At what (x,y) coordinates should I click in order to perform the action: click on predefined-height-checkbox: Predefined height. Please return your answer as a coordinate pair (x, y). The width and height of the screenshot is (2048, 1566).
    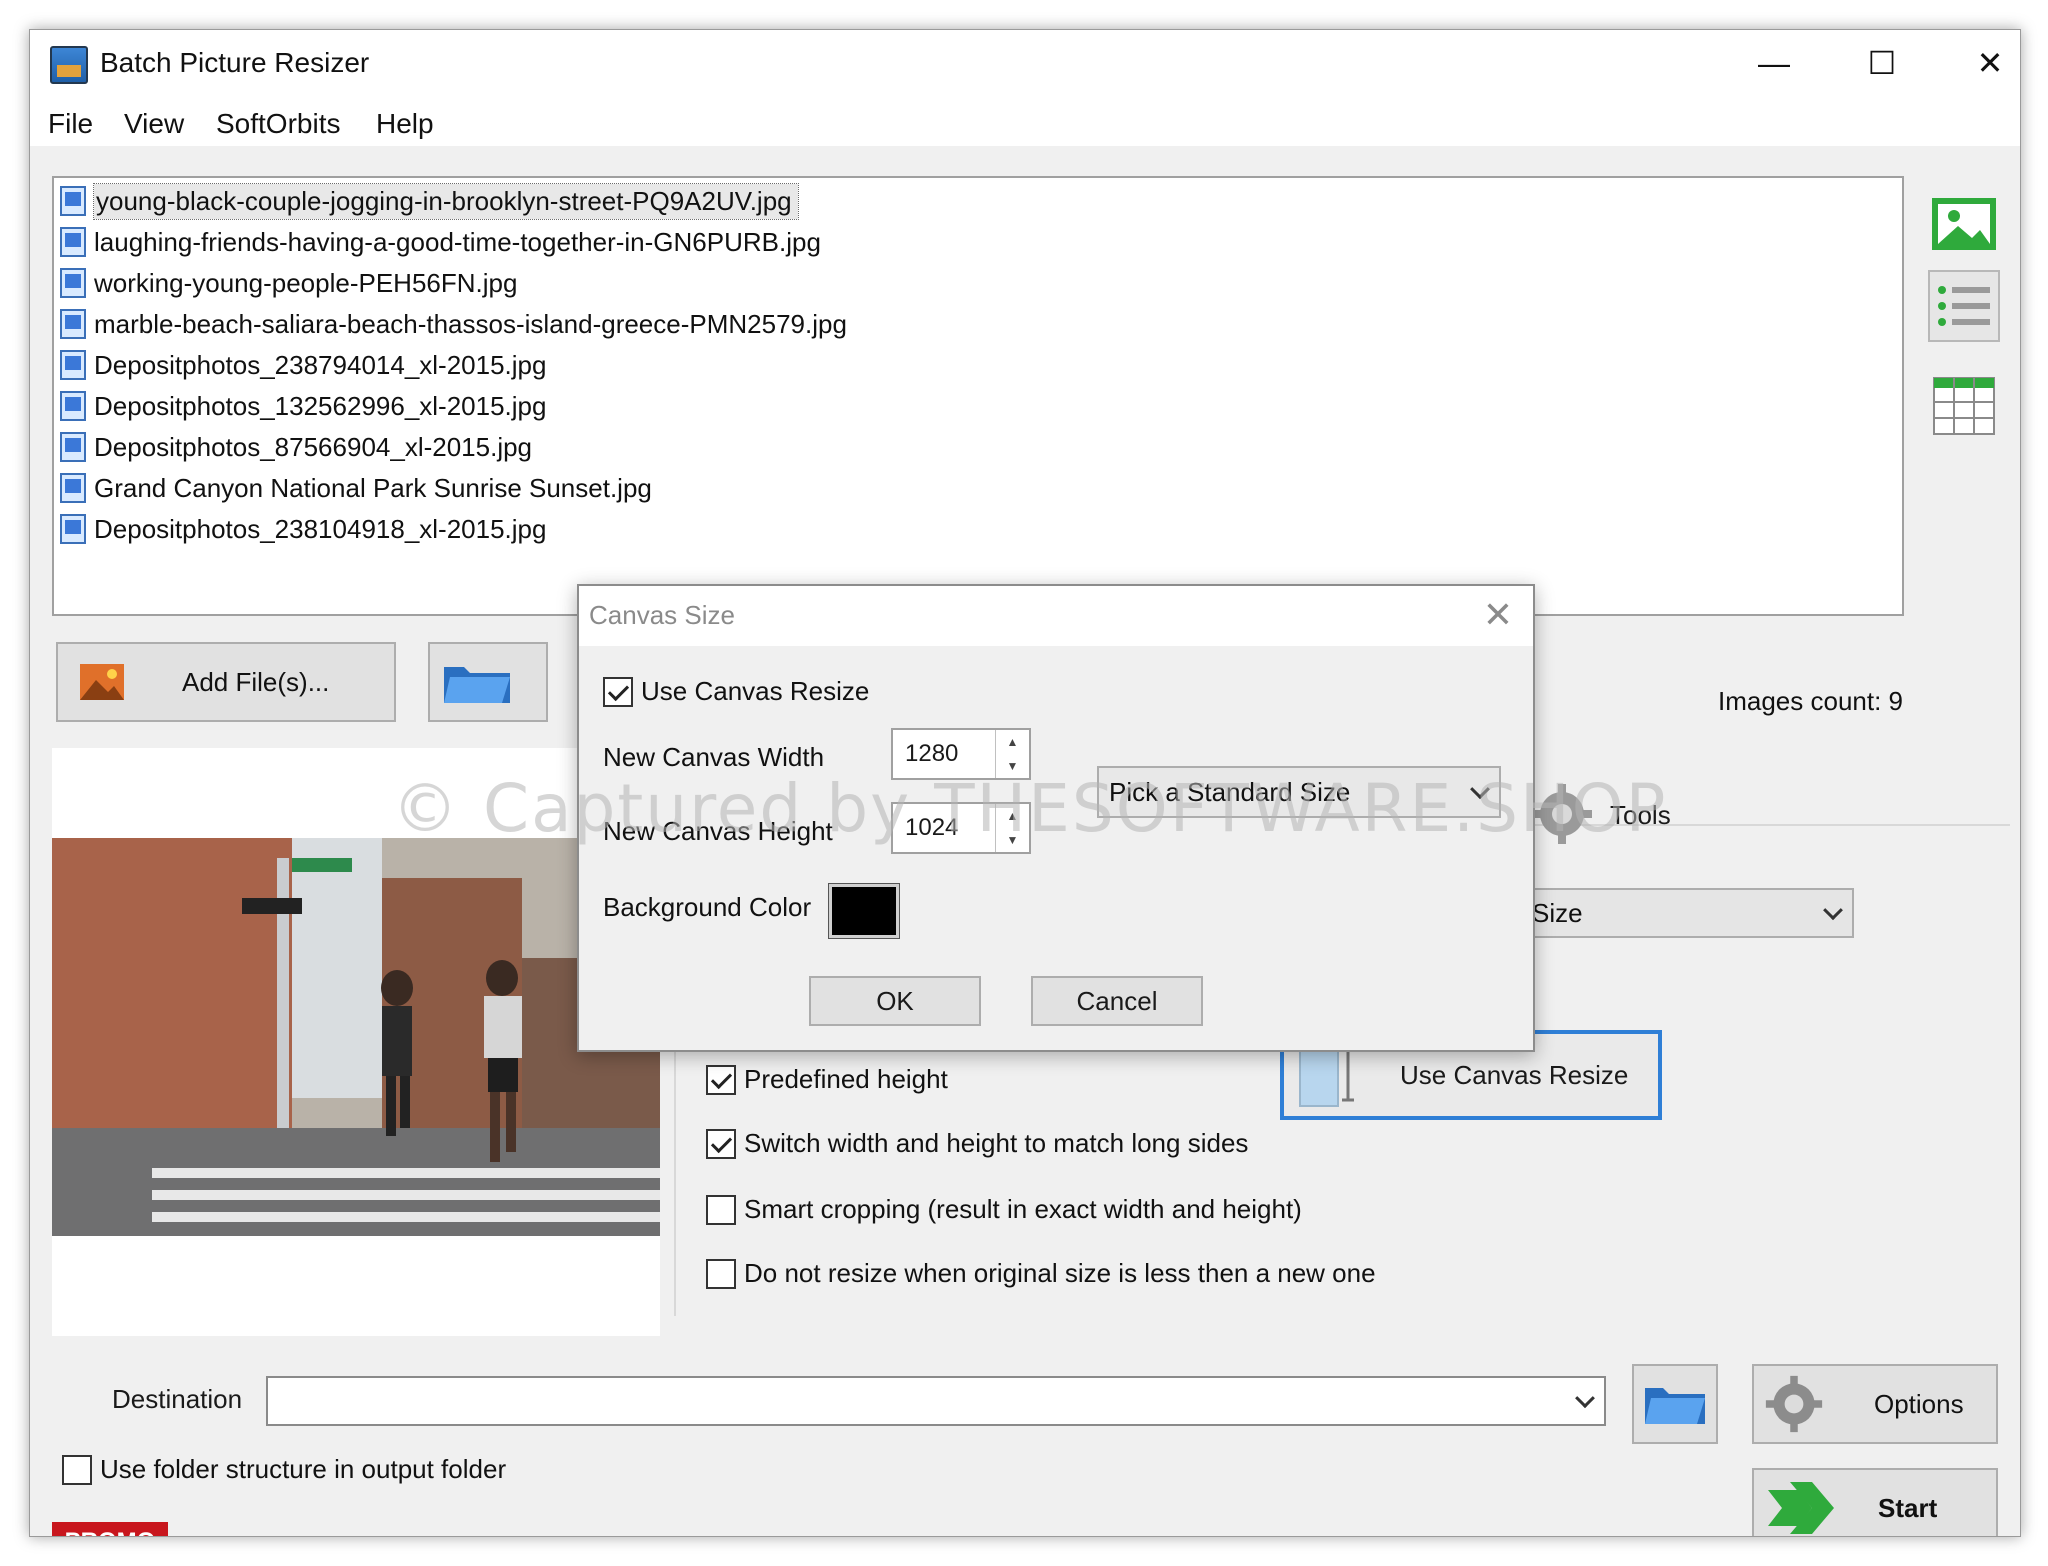
    Looking at the image, I should click on (827, 1079).